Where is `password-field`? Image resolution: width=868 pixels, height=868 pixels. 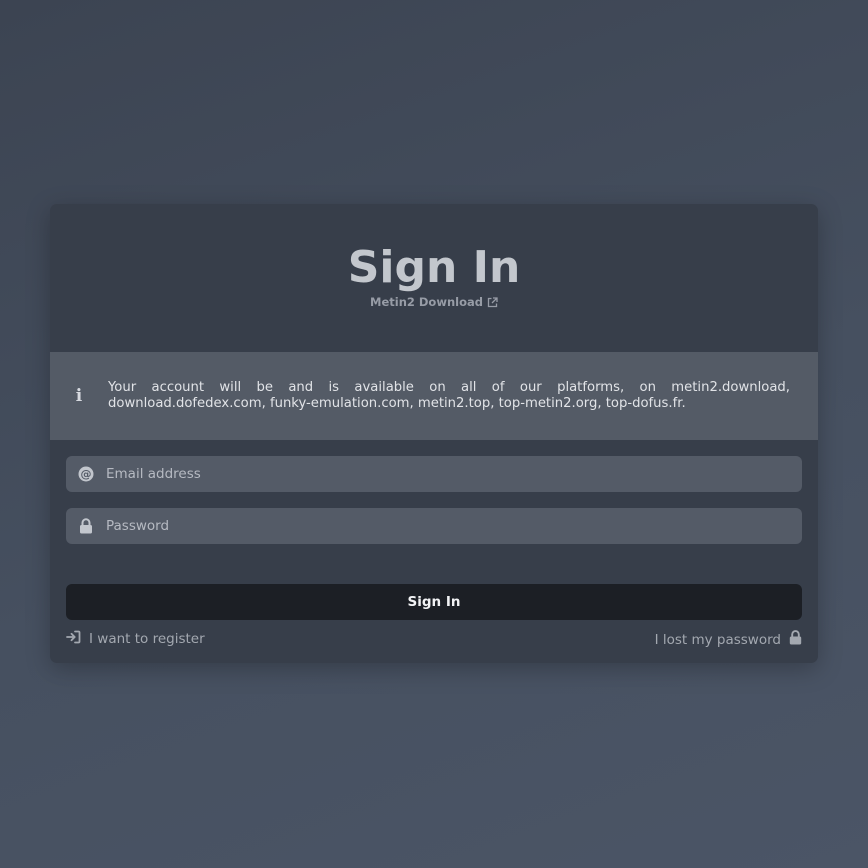 password-field is located at coordinates (434, 526).